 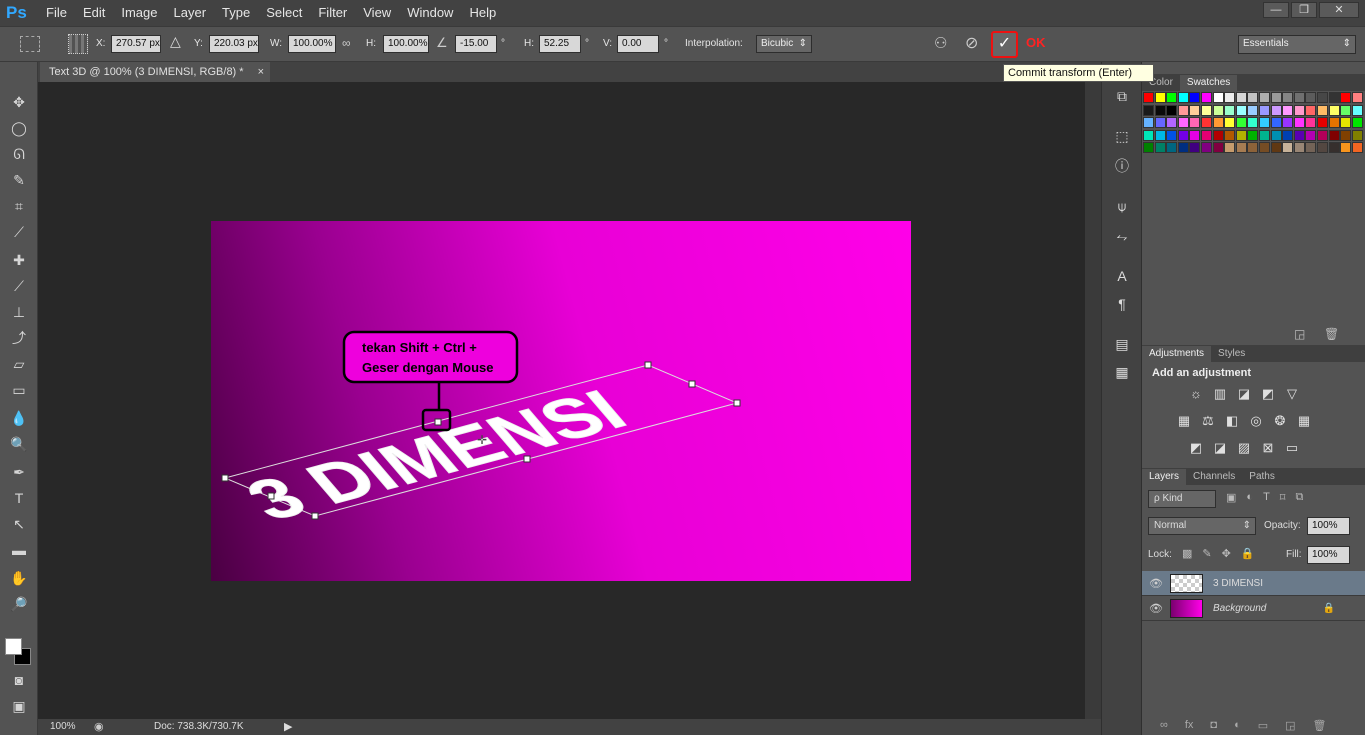 I want to click on tab-styles: Styles, so click(x=1231, y=354).